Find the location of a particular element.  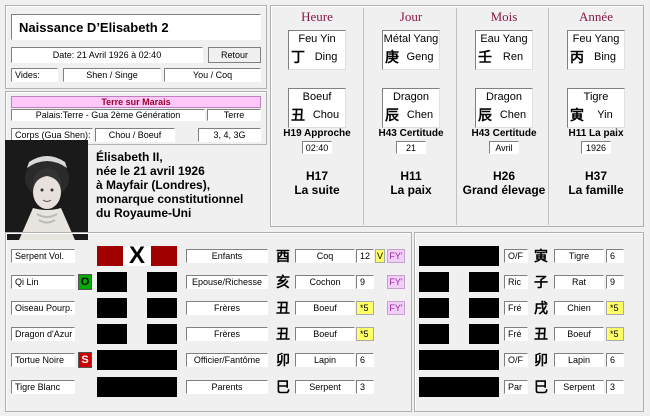

right-row-yin-right is located at coordinates (484, 334).